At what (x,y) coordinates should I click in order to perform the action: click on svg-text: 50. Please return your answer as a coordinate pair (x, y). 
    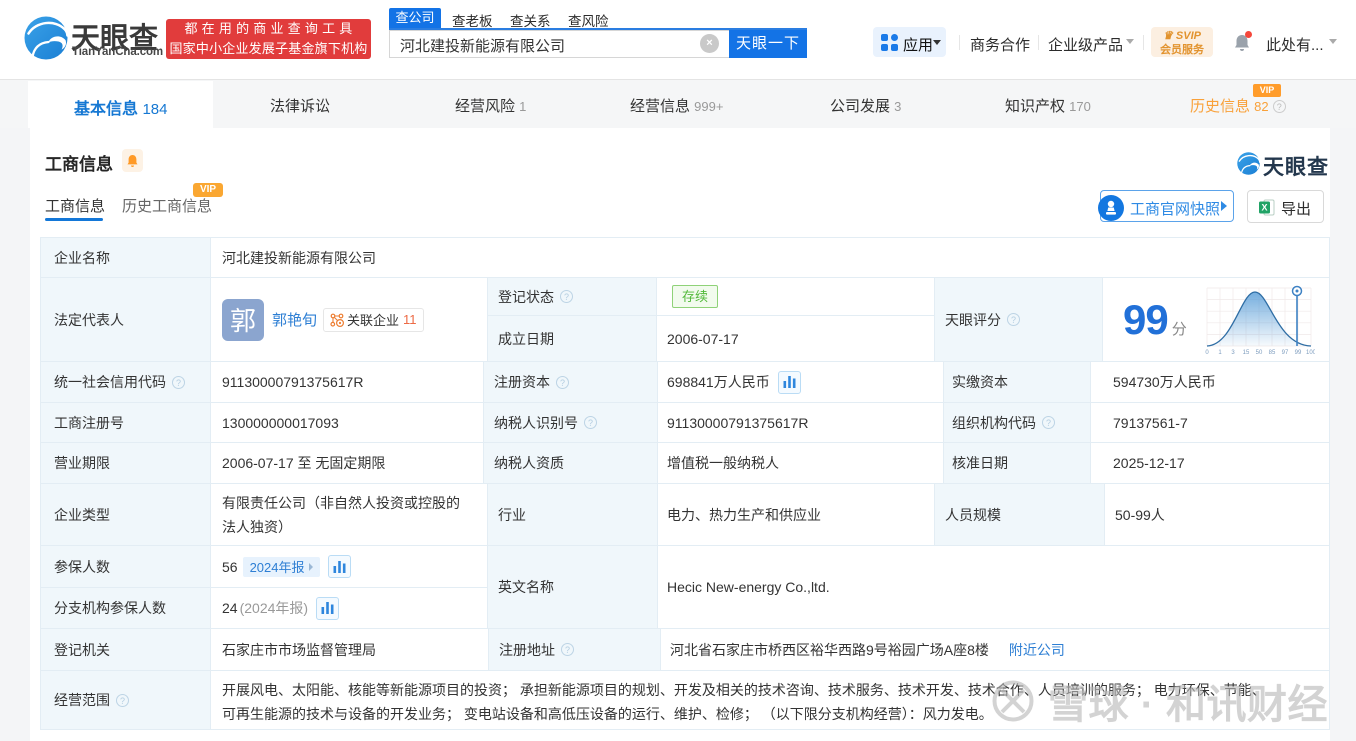
    Looking at the image, I should click on (1259, 353).